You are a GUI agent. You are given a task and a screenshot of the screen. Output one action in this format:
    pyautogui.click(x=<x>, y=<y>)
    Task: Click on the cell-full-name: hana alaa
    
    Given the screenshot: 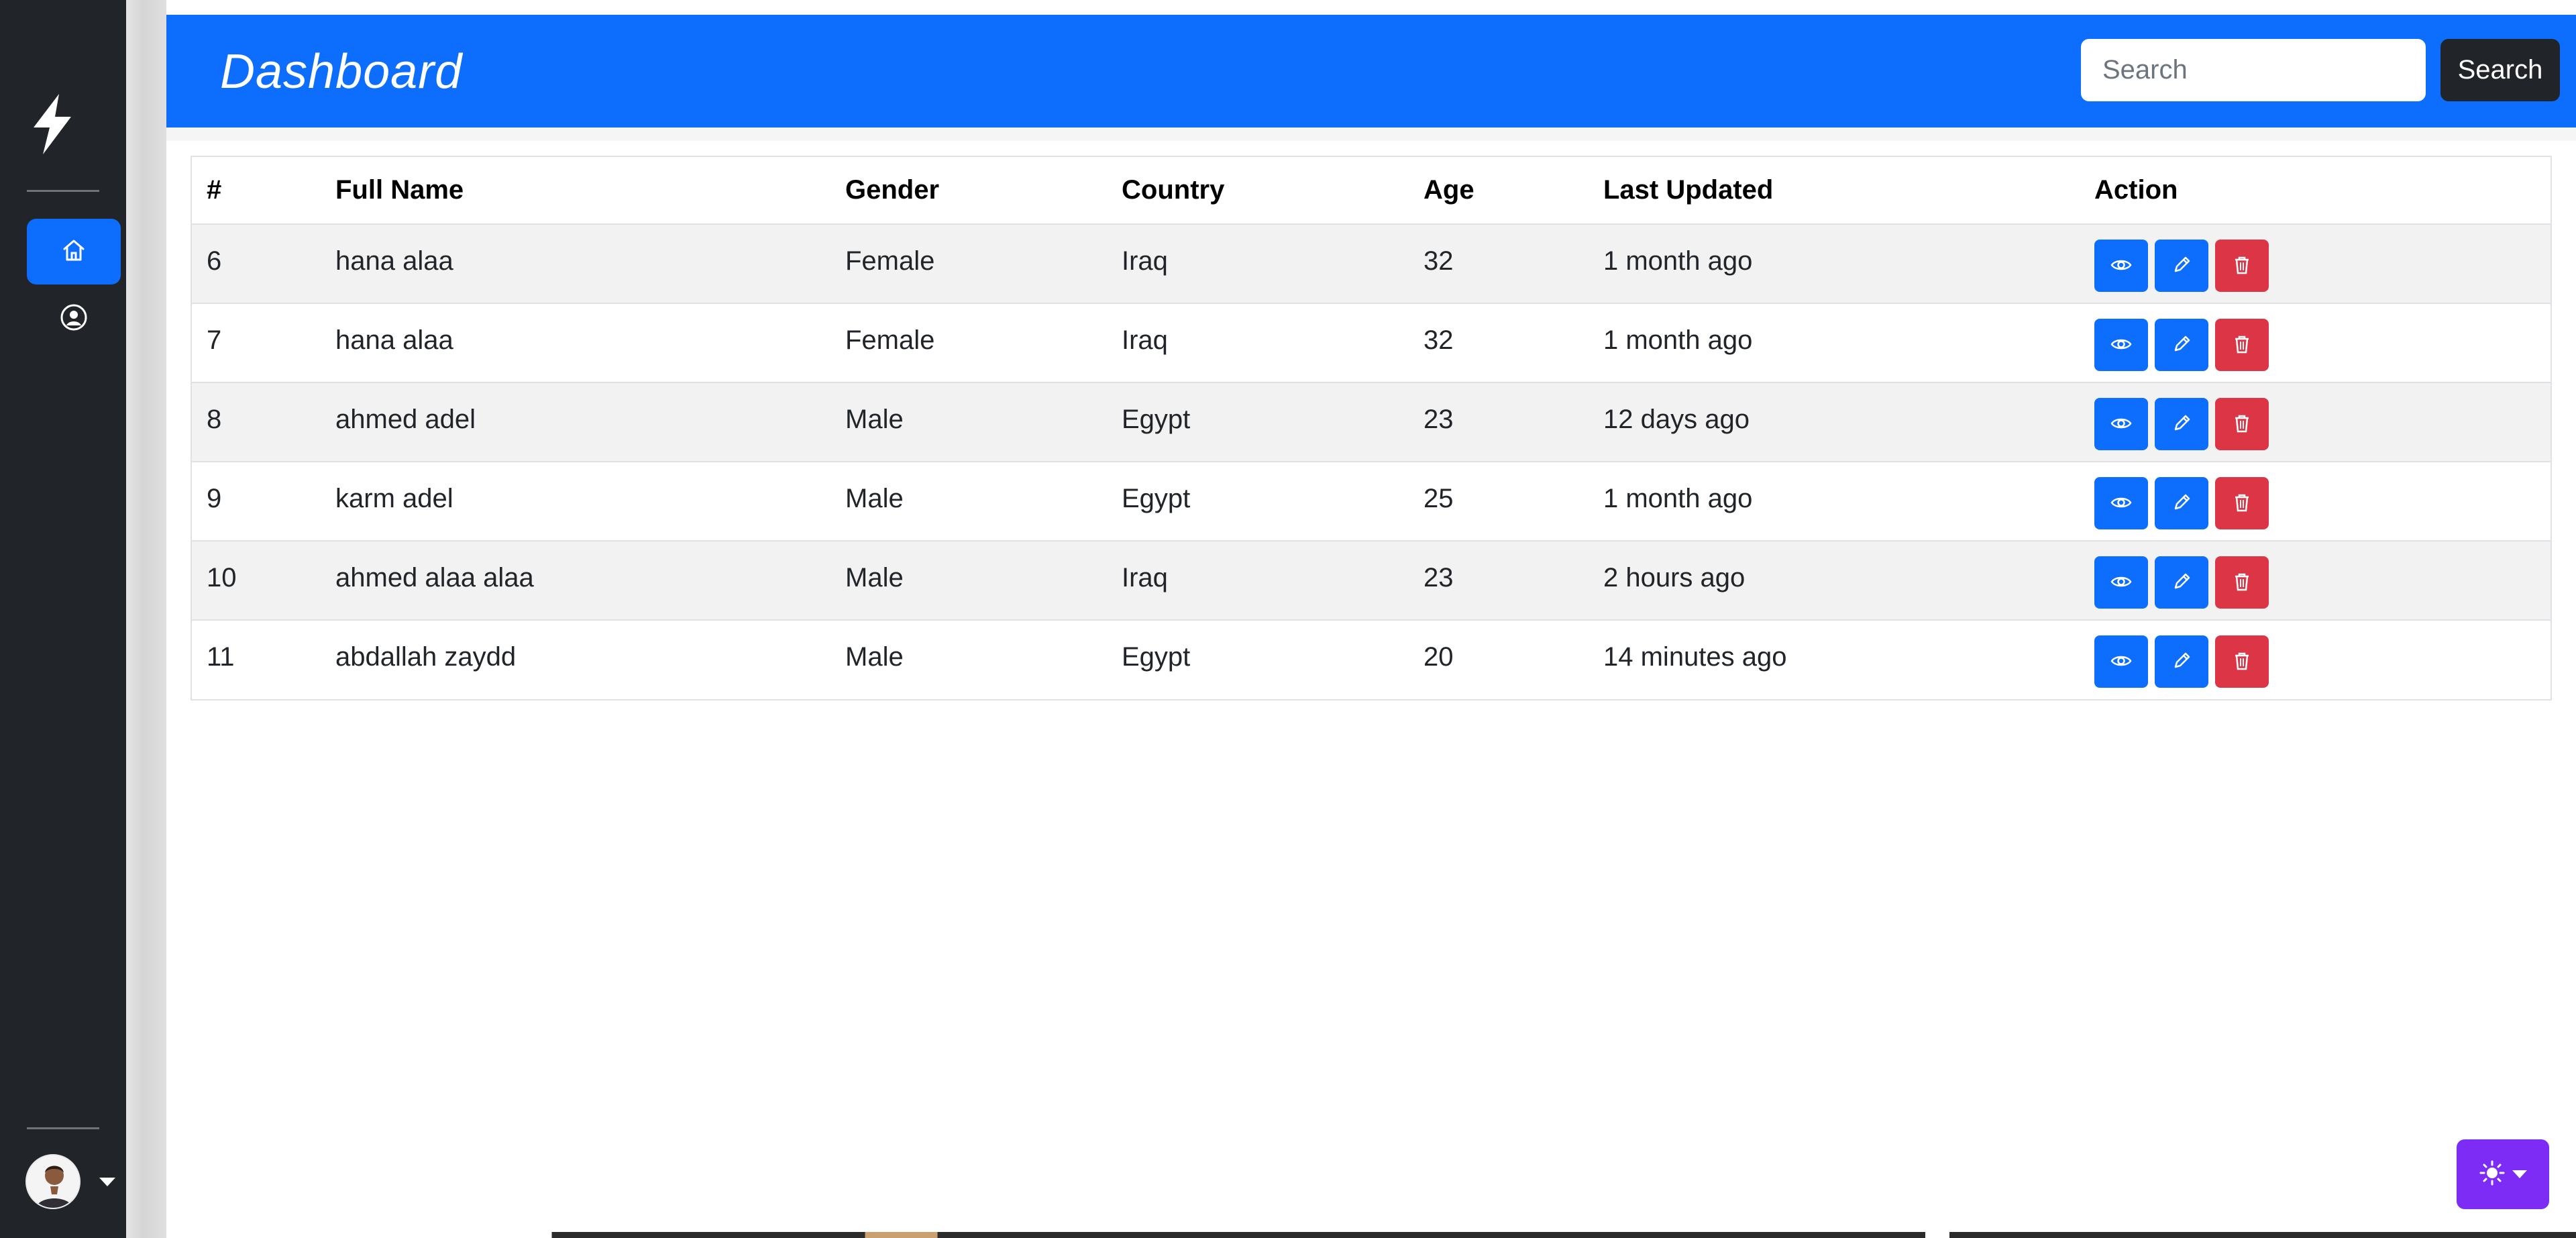 What is the action you would take?
    pyautogui.click(x=394, y=340)
    